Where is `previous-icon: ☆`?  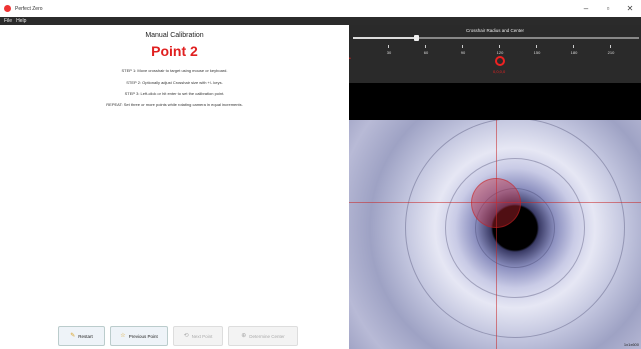 previous-icon: ☆ is located at coordinates (123, 336).